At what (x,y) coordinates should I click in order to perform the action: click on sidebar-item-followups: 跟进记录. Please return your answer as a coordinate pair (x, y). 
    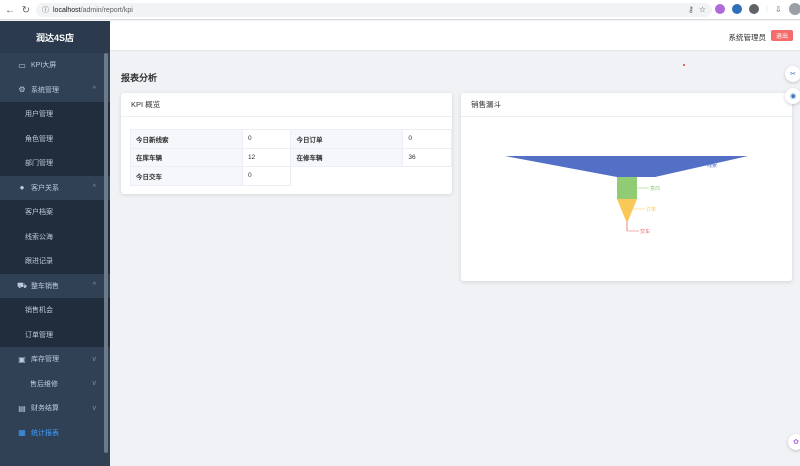
    Looking at the image, I should click on (55, 261).